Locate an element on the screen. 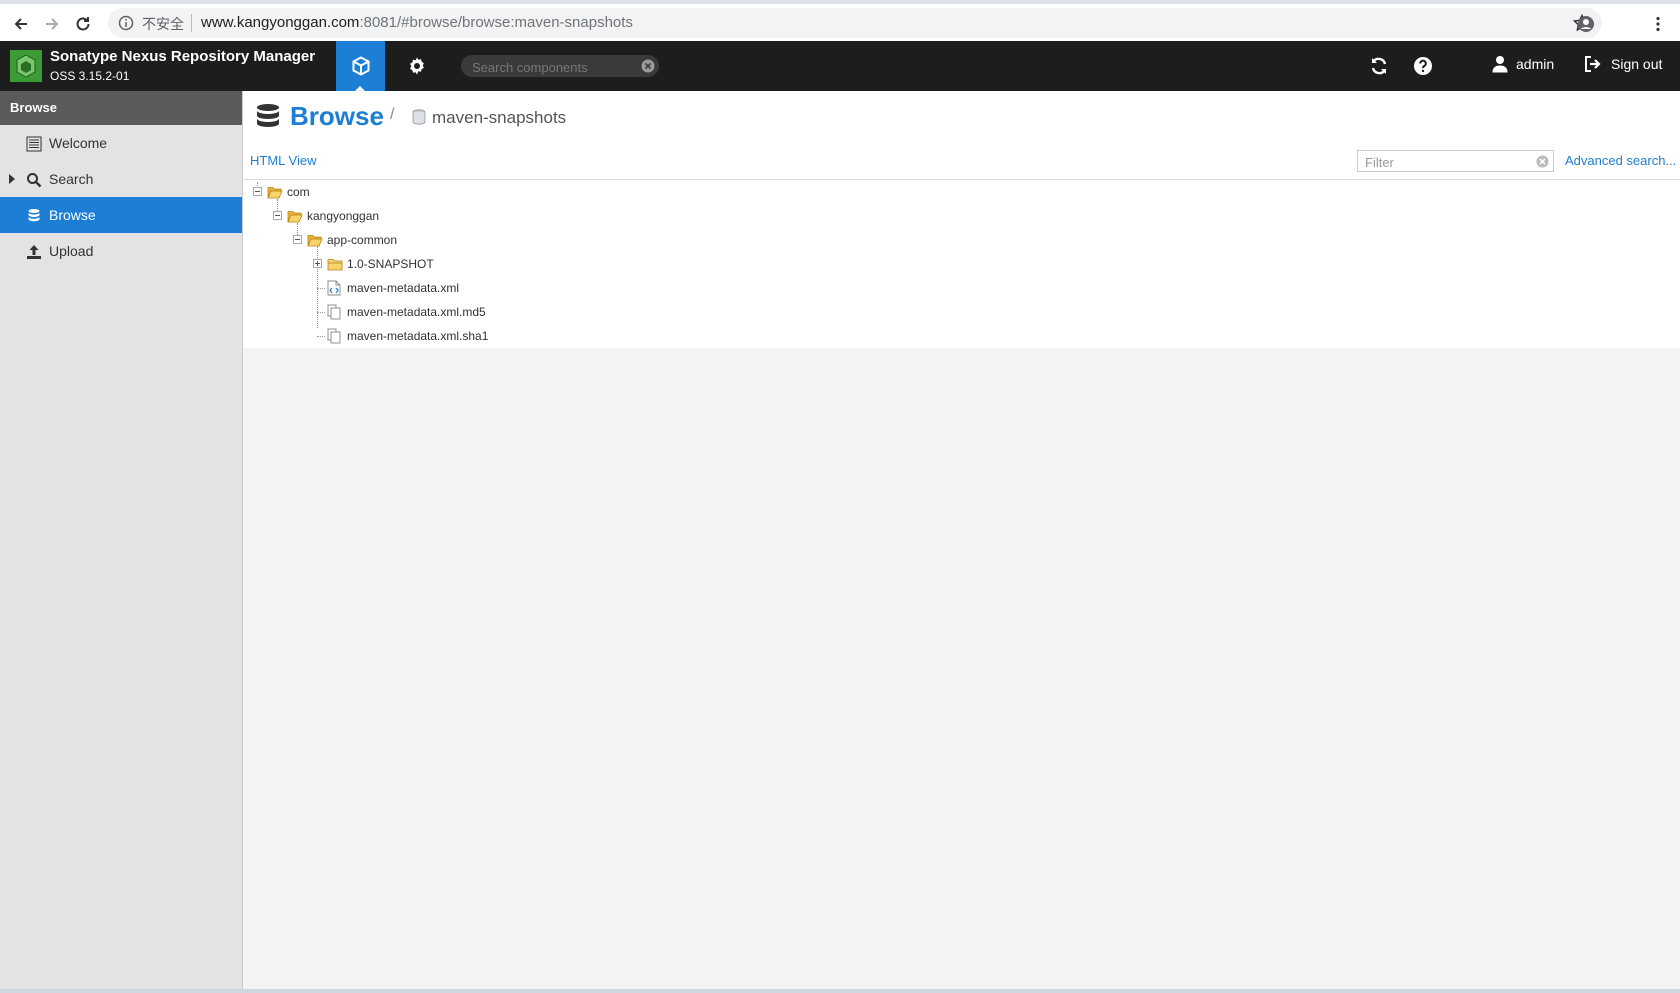 This screenshot has height=993, width=1680. sidebar-item-label: Browse is located at coordinates (72, 215).